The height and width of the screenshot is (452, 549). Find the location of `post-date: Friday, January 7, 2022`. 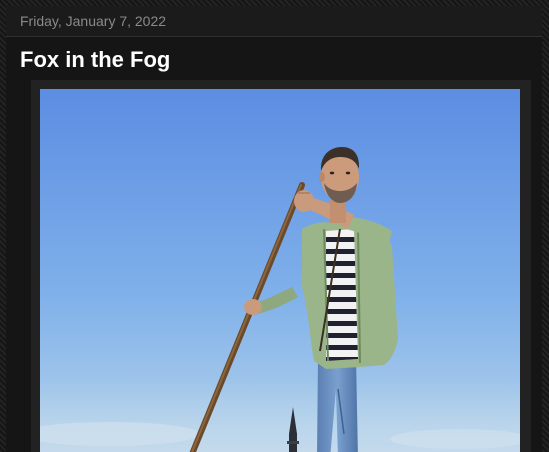

post-date: Friday, January 7, 2022 is located at coordinates (93, 21).